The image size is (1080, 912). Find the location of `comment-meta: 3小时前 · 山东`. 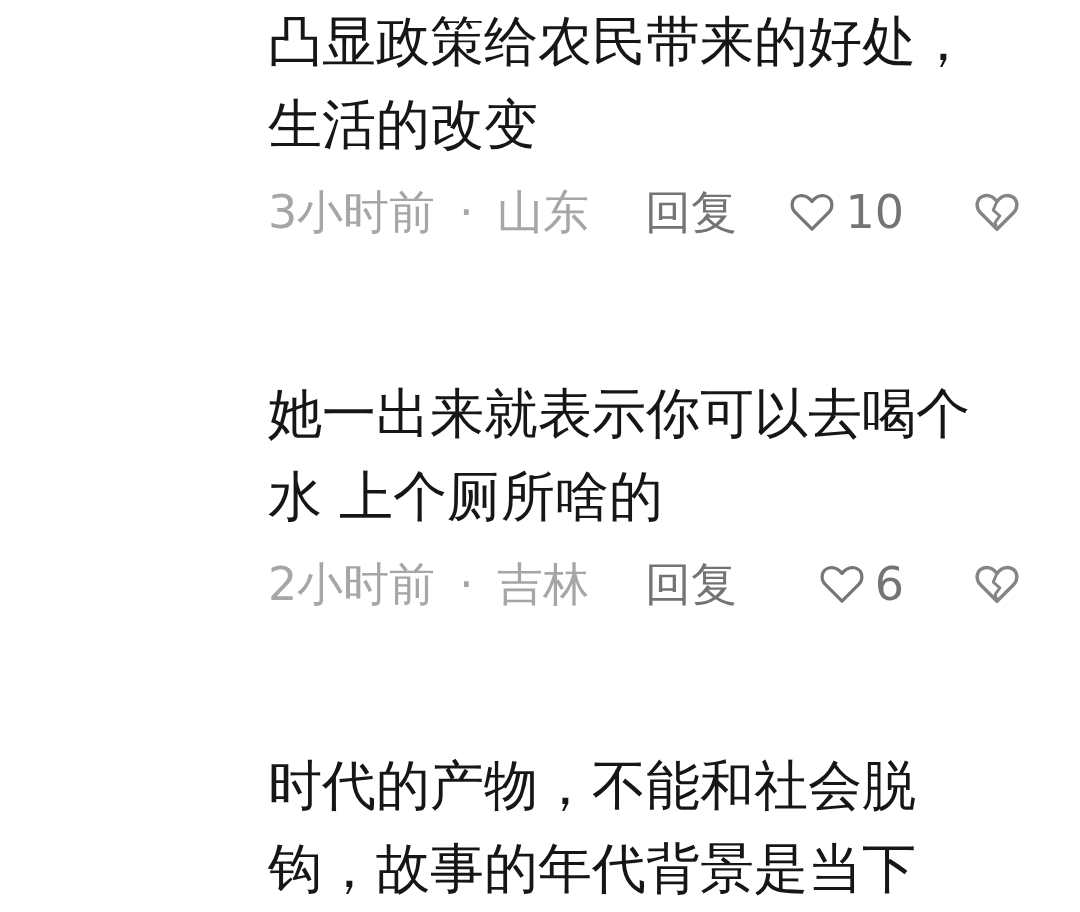

comment-meta: 3小时前 · 山东 is located at coordinates (429, 212).